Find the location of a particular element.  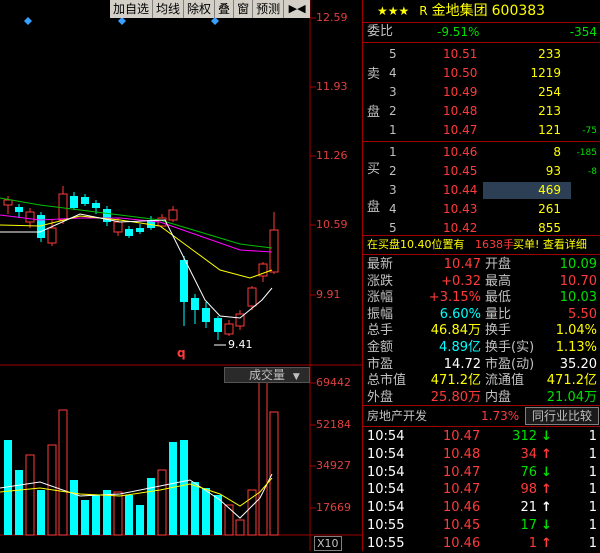

collapse-arrow-icon: ▶◀ is located at coordinates (297, 9).